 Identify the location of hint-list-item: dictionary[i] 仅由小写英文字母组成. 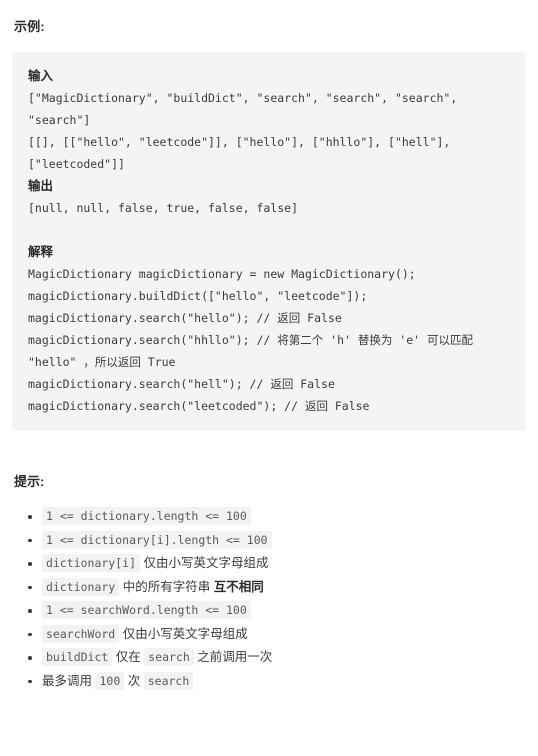
(277, 564).